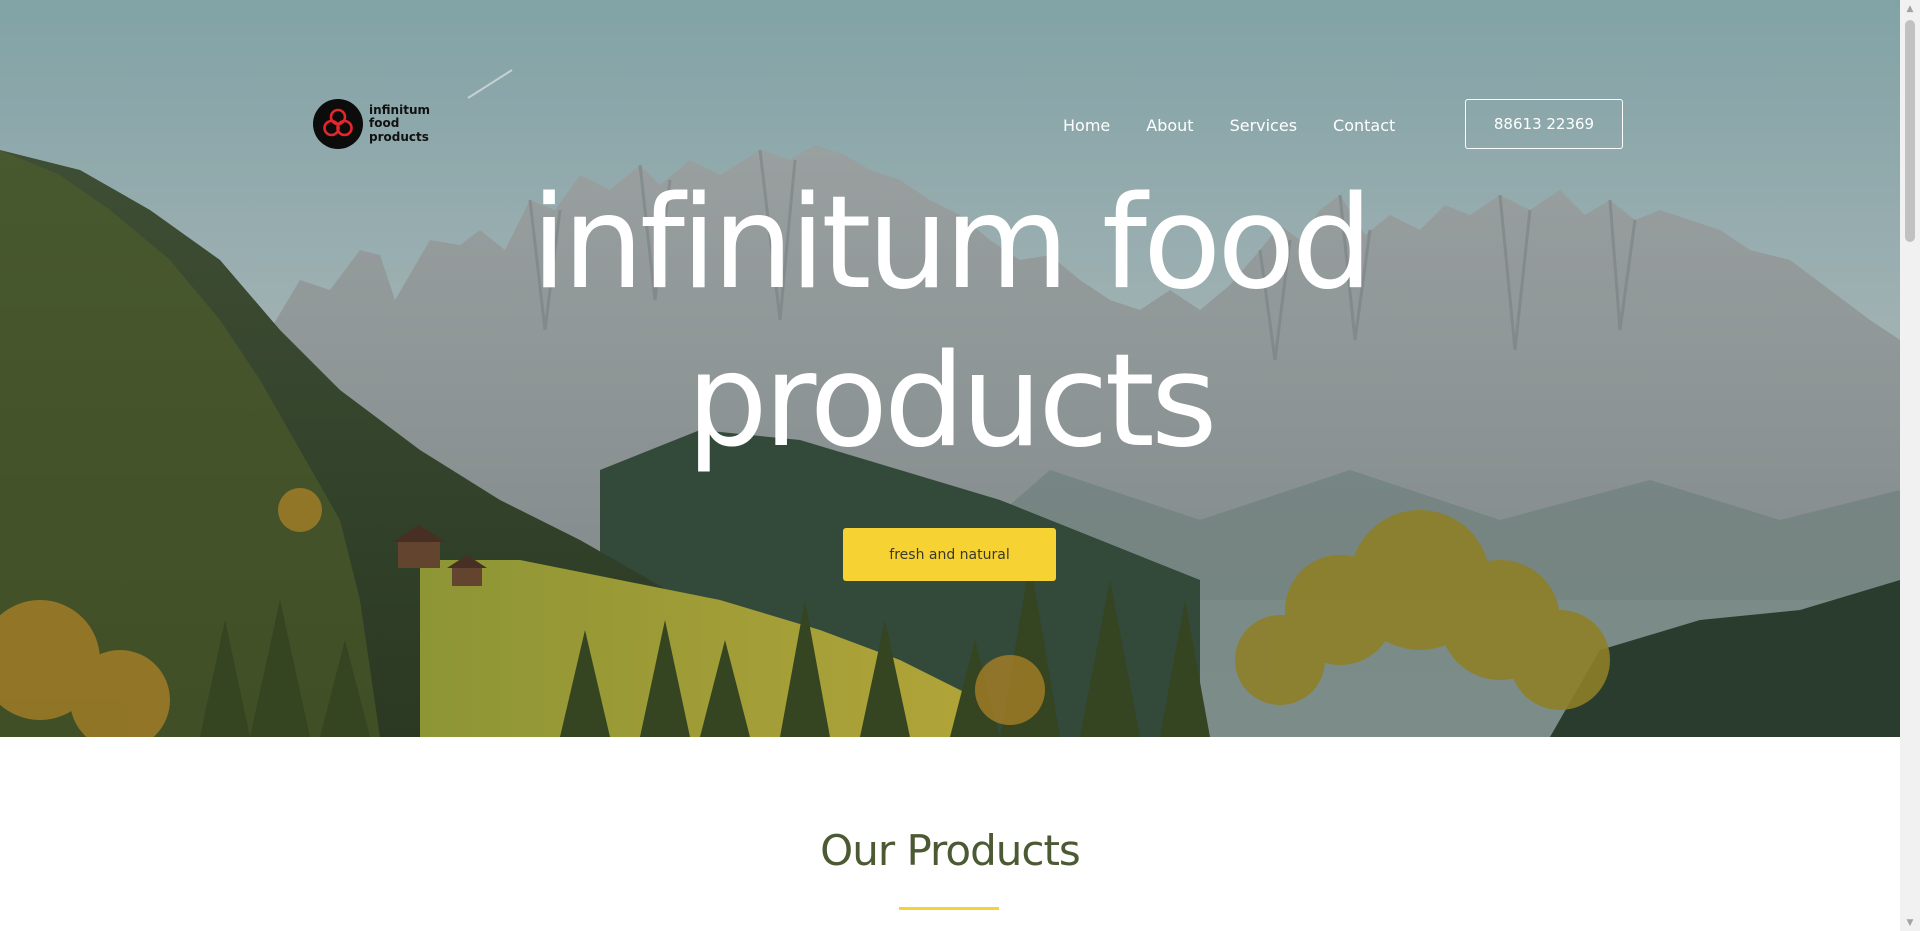 The height and width of the screenshot is (931, 1920). I want to click on products-heading: Our Products, so click(950, 850).